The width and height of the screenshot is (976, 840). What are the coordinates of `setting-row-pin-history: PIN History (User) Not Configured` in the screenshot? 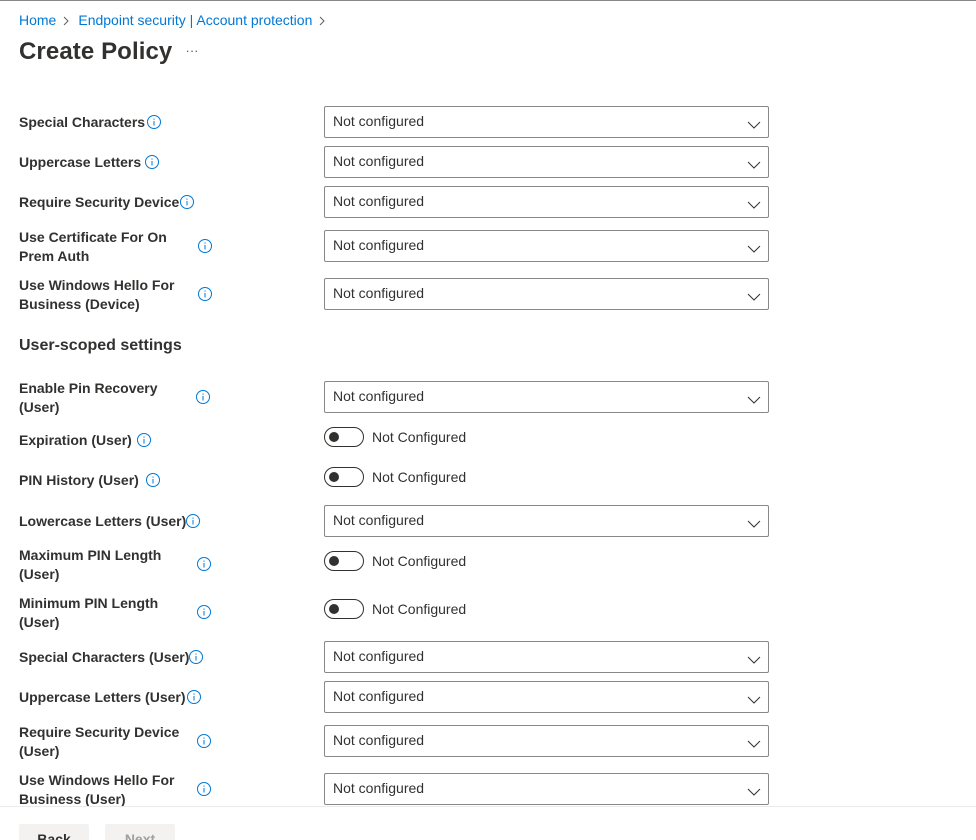 It's located at (488, 477).